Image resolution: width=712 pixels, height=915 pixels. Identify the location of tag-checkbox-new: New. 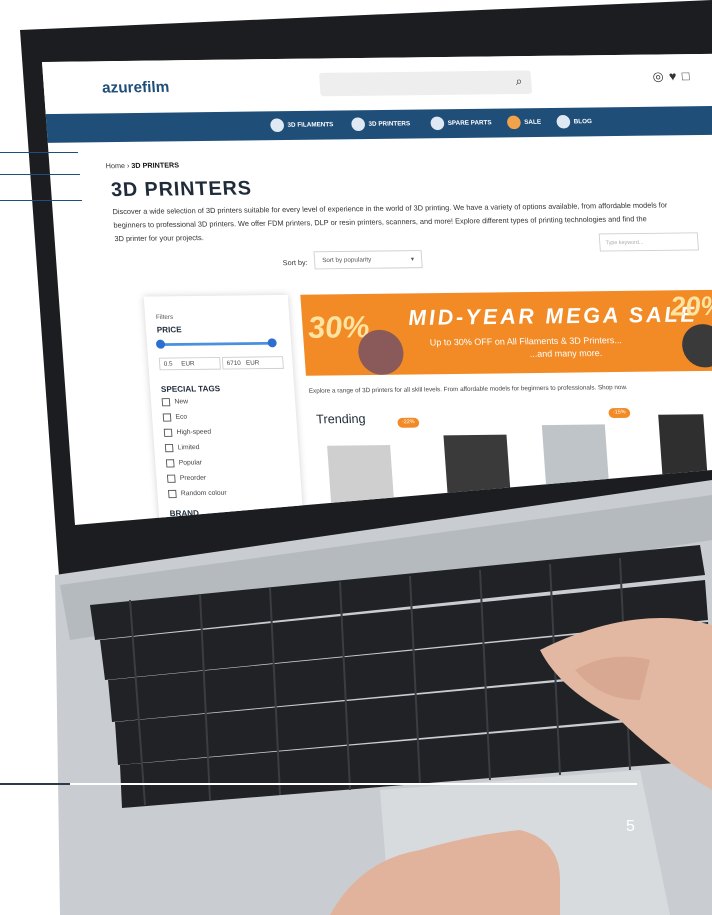
(175, 401).